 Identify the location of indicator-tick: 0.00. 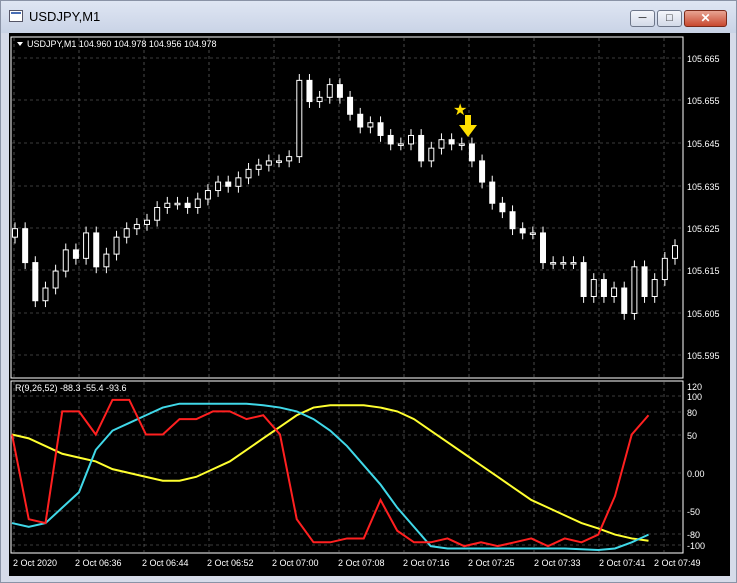
(696, 474).